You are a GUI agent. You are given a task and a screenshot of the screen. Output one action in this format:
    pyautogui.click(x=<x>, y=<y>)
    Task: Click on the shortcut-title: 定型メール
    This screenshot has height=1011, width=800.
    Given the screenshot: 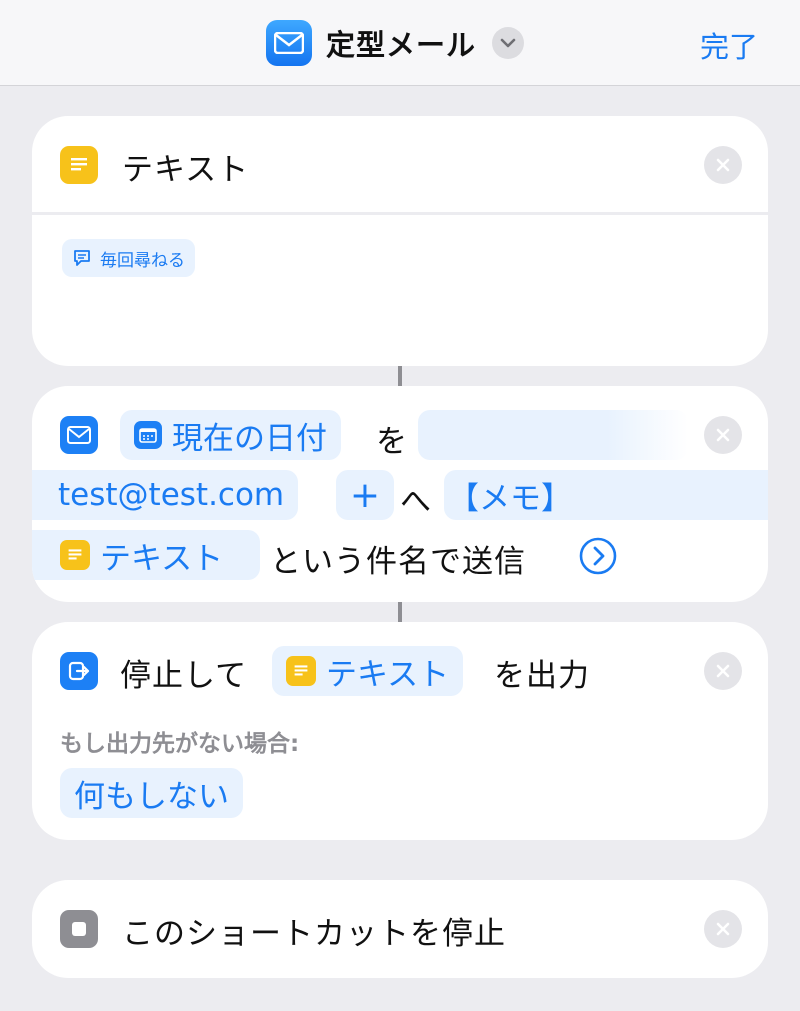 What is the action you would take?
    pyautogui.click(x=401, y=45)
    